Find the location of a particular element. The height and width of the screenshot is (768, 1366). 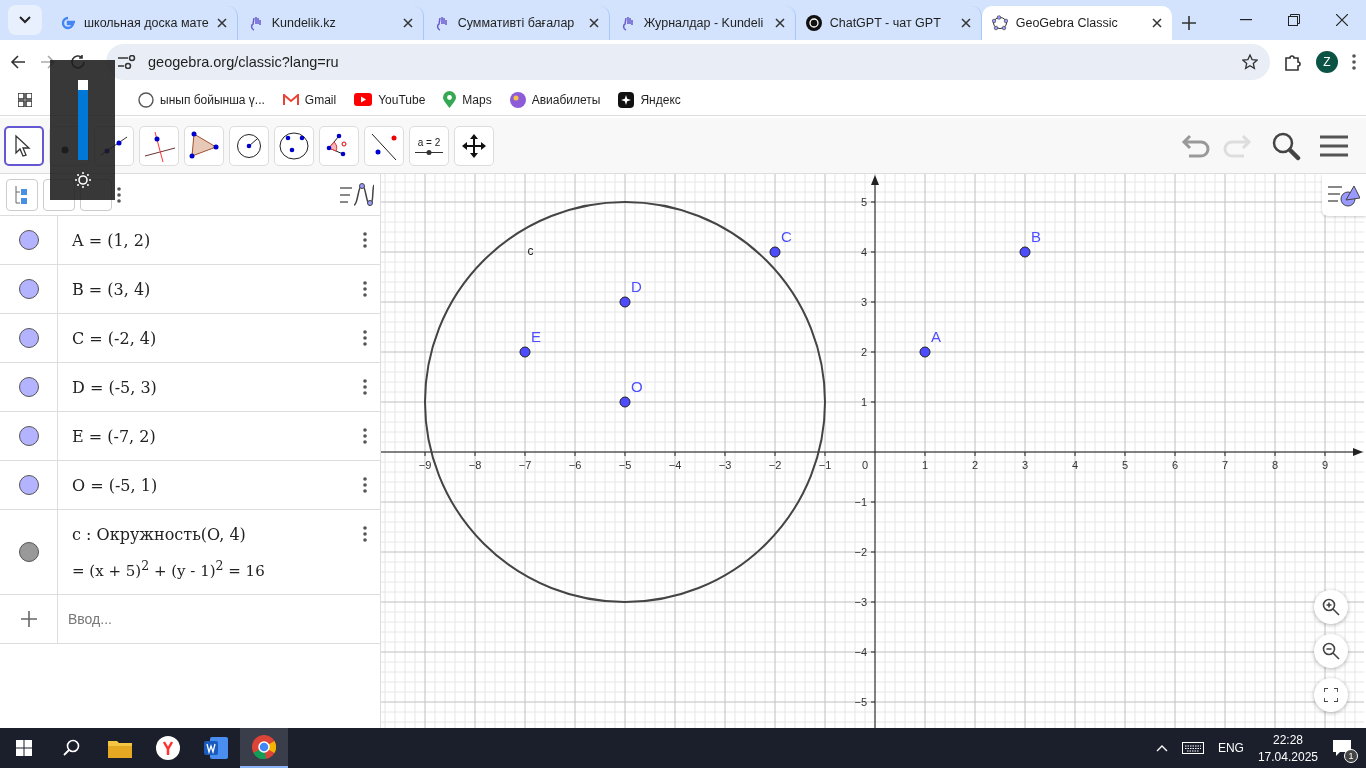

tab-title: Суммативті бағалар is located at coordinates (516, 23).